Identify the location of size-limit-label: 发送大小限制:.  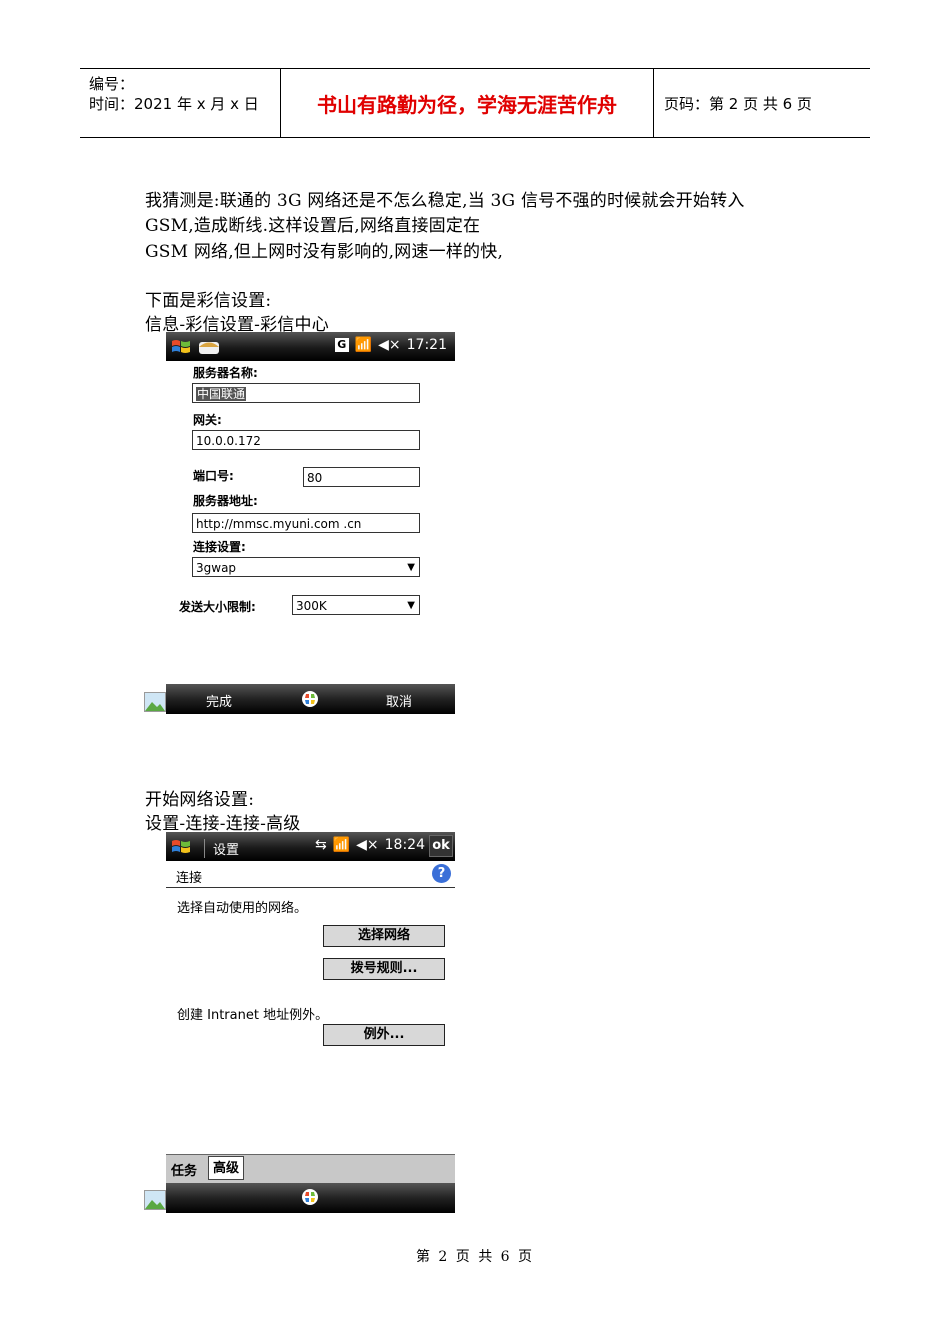
(217, 607).